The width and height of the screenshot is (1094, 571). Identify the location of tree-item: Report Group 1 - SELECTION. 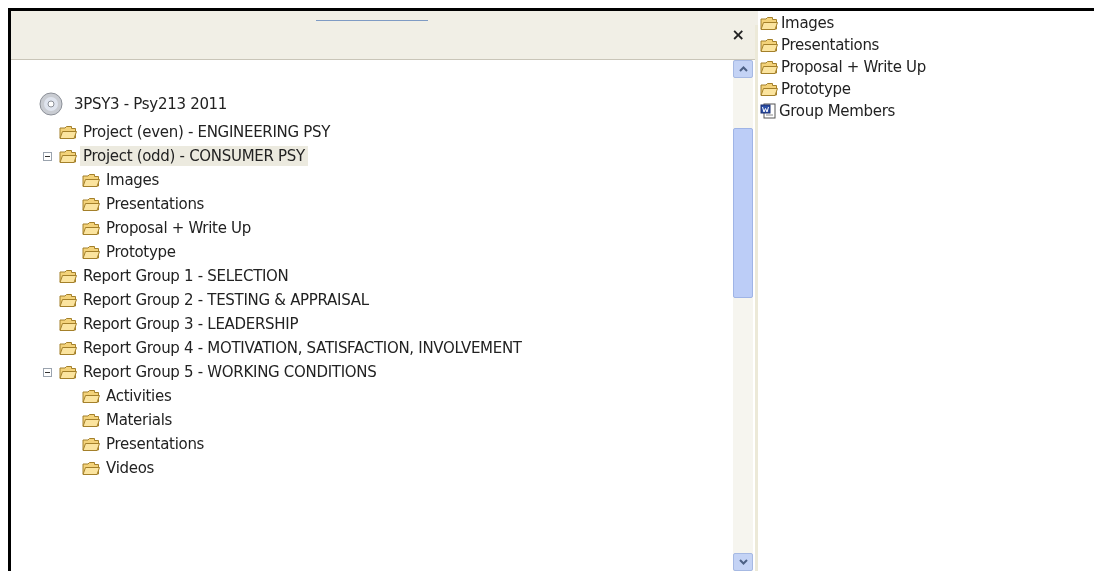
(186, 276).